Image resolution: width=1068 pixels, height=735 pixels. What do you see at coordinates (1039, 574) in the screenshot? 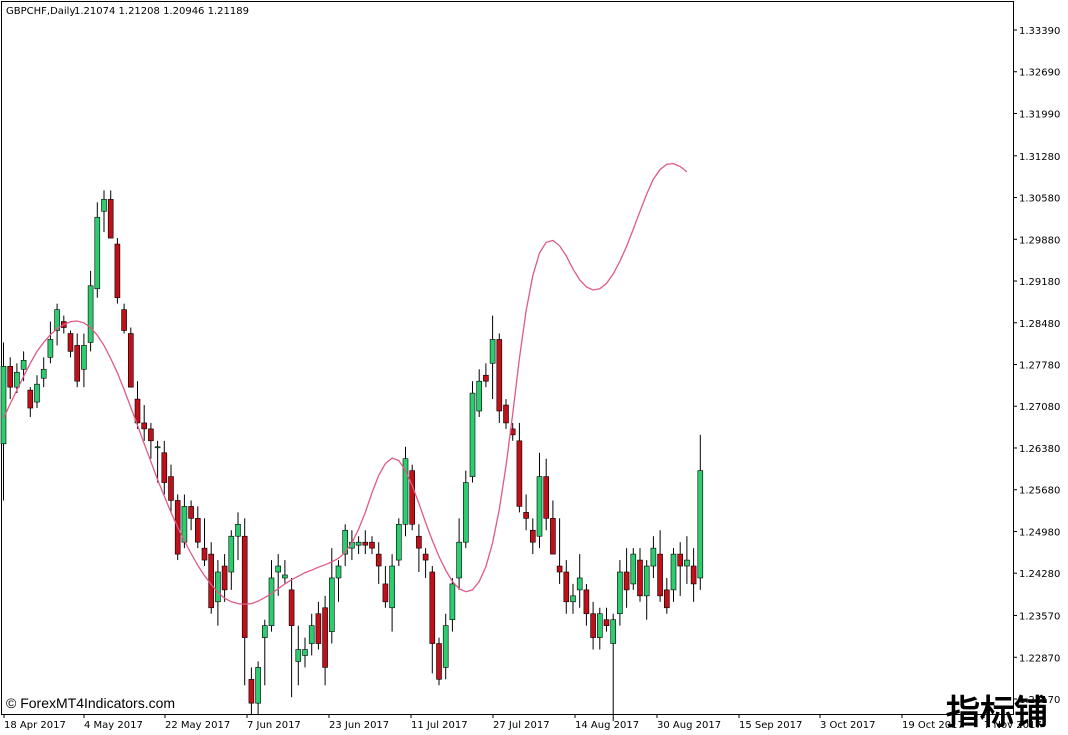
I see `price-tick-label: 1.24280` at bounding box center [1039, 574].